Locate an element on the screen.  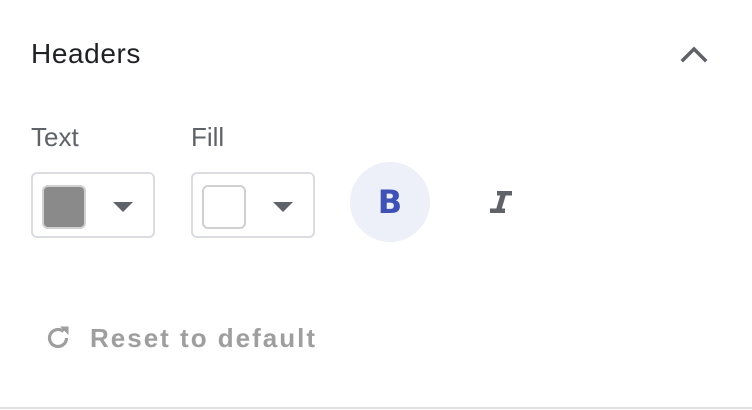
reset-to-default-button: Reset to default is located at coordinates (180, 338).